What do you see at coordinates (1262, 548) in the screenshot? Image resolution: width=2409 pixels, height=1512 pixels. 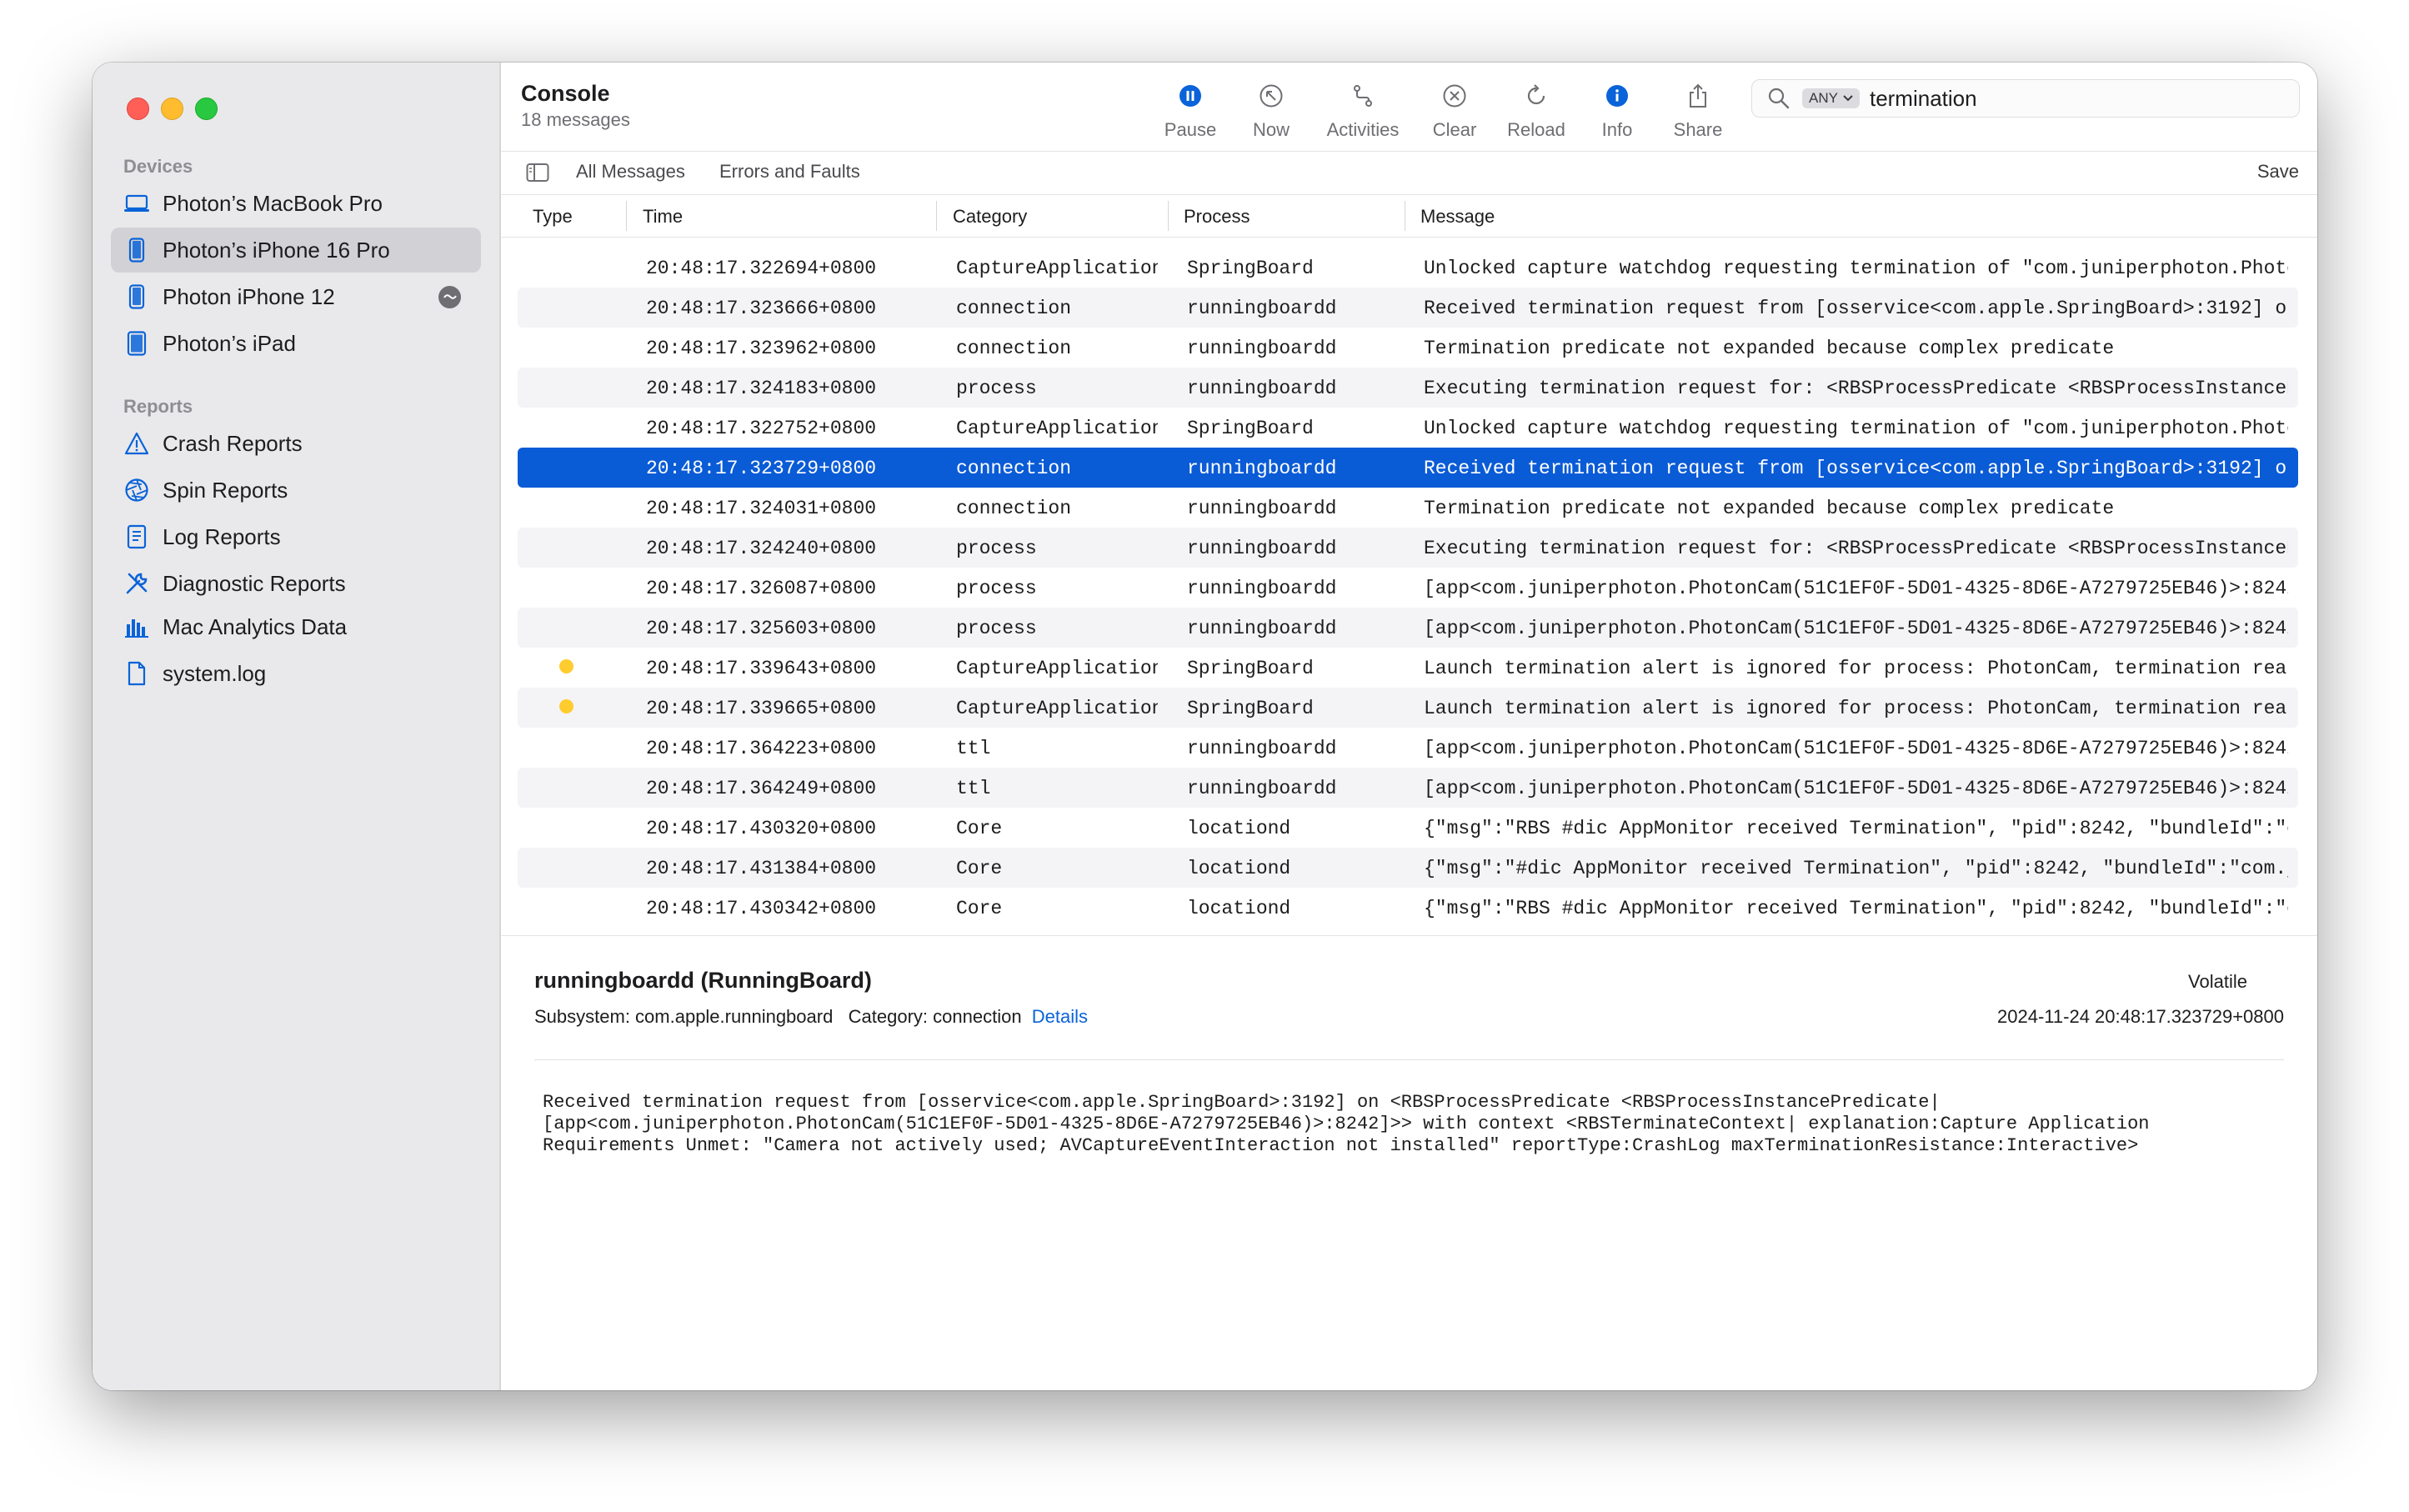 I see `process-cell: runningboardd` at bounding box center [1262, 548].